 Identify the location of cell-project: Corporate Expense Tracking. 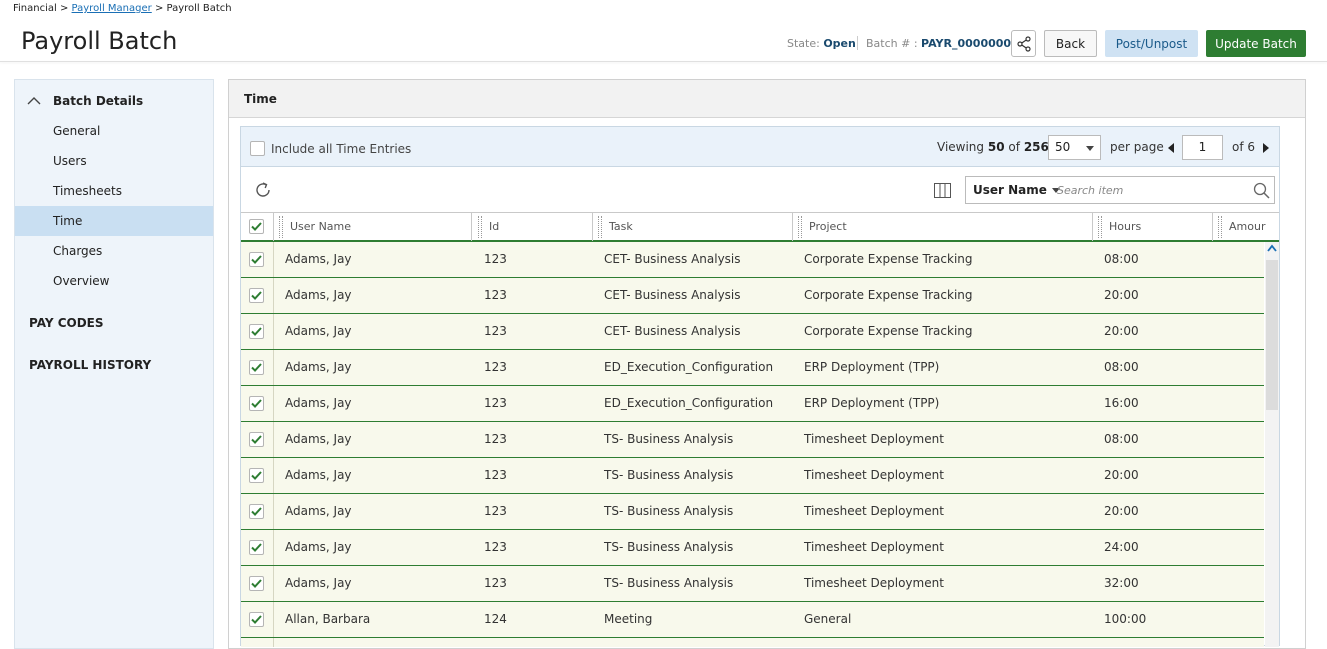
(888, 295).